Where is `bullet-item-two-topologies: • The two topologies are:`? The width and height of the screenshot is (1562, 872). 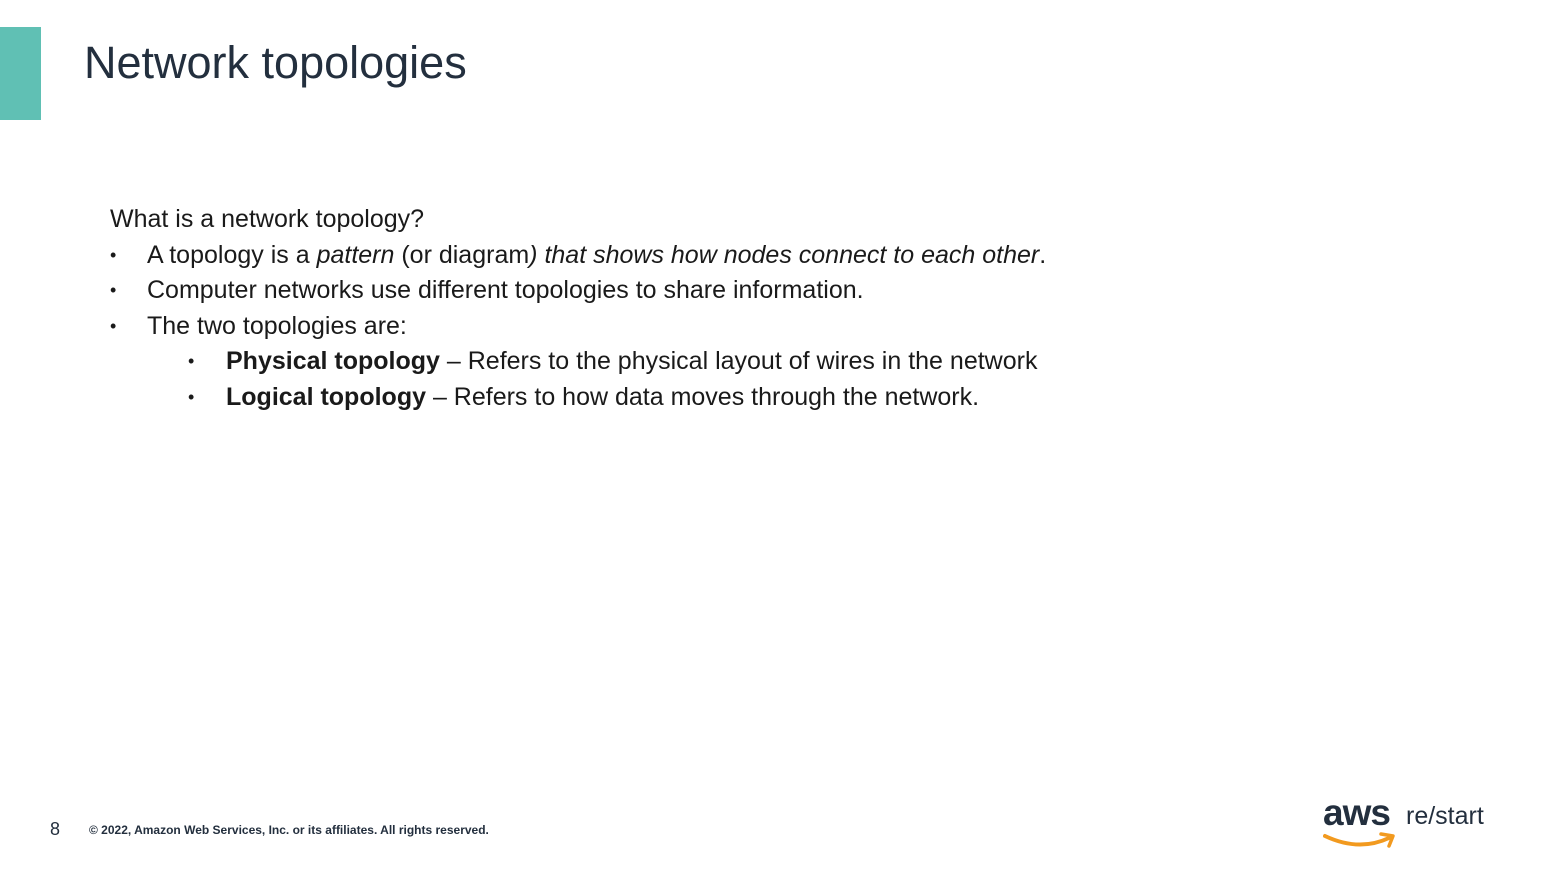
bullet-item-two-topologies: • The two topologies are: is located at coordinates (685, 327).